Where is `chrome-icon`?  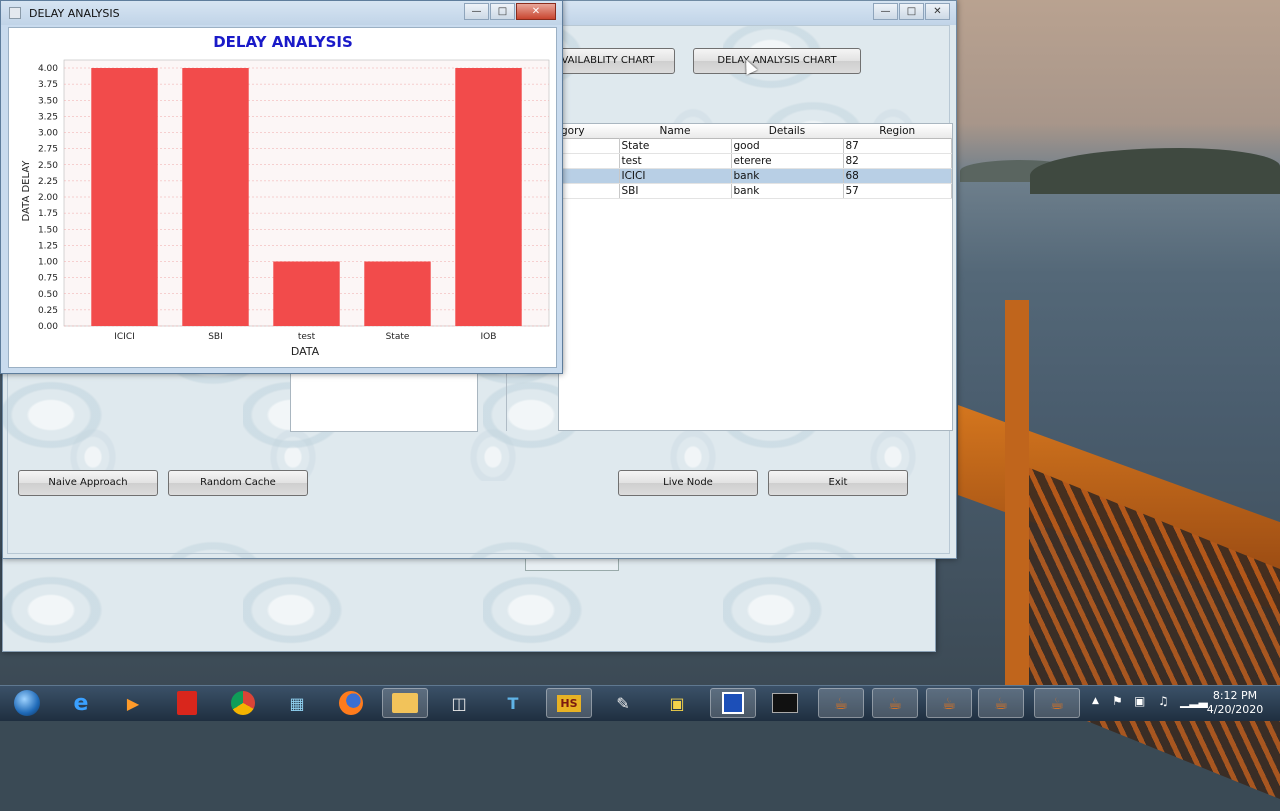
chrome-icon is located at coordinates (243, 703).